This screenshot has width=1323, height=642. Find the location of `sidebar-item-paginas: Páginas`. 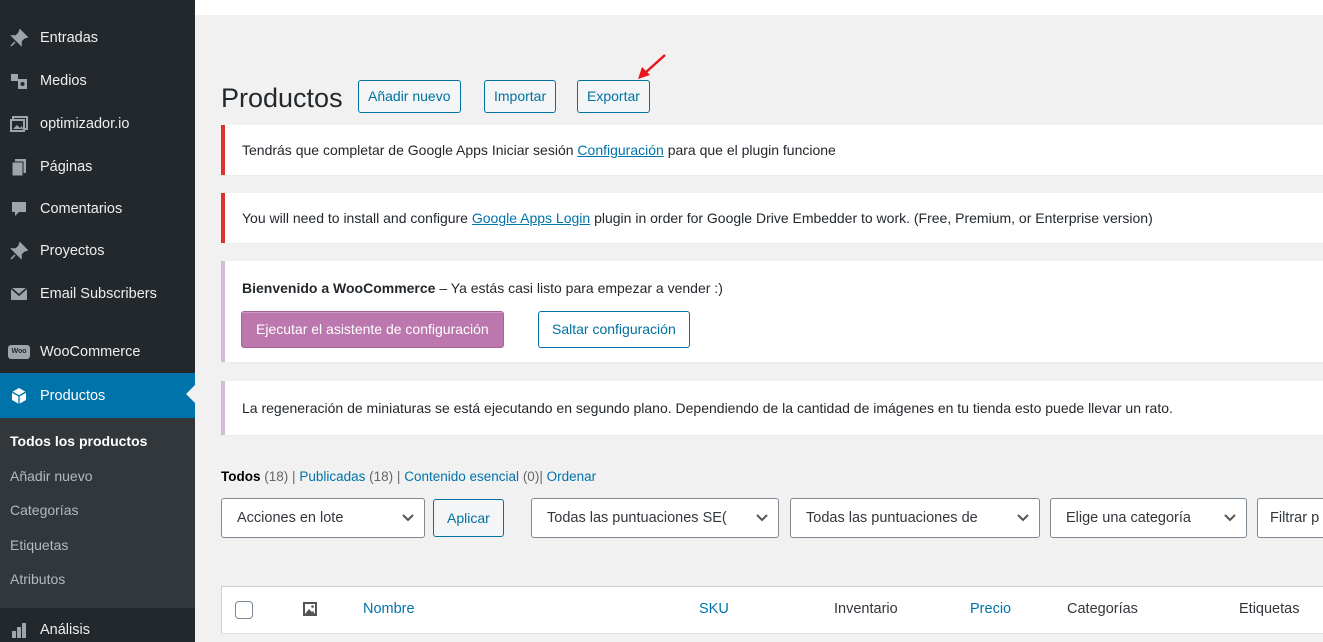

sidebar-item-paginas: Páginas is located at coordinates (97, 167).